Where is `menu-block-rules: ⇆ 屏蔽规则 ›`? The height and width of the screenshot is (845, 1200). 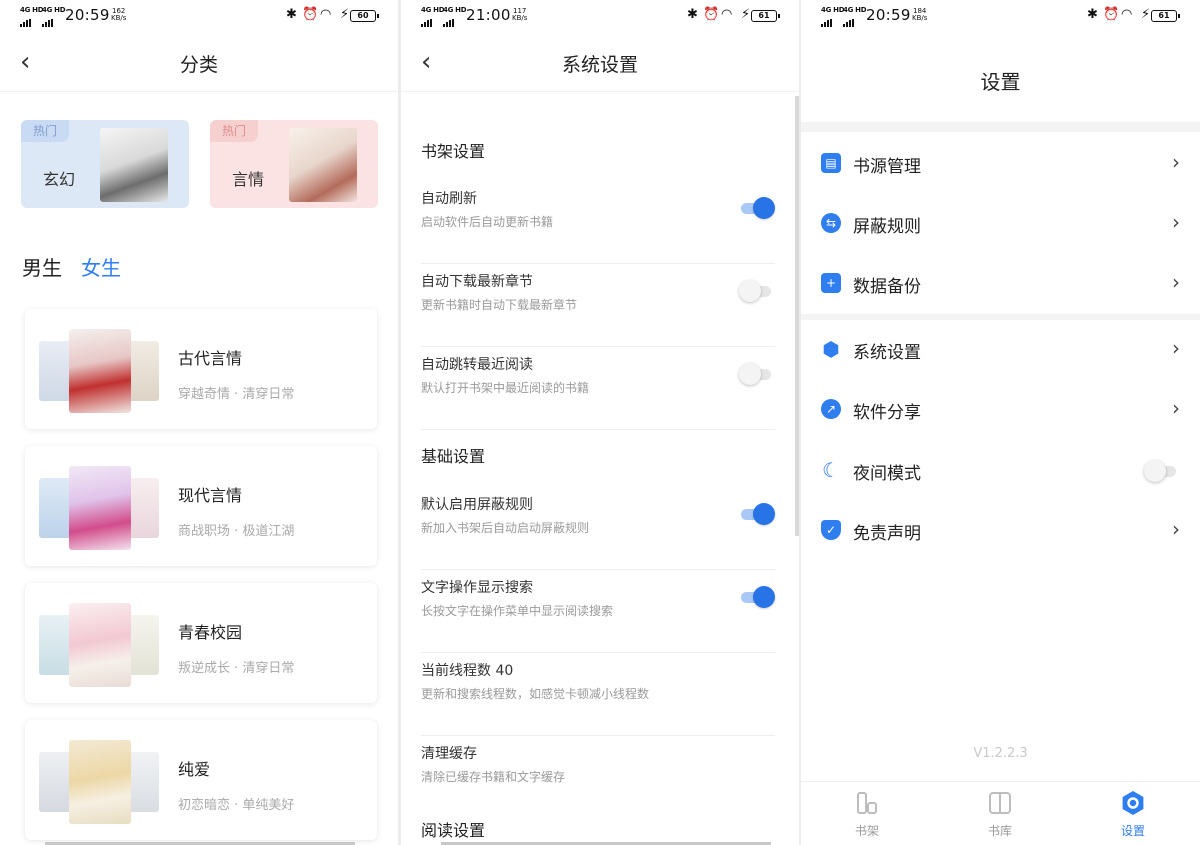 menu-block-rules: ⇆ 屏蔽规则 › is located at coordinates (1000, 224).